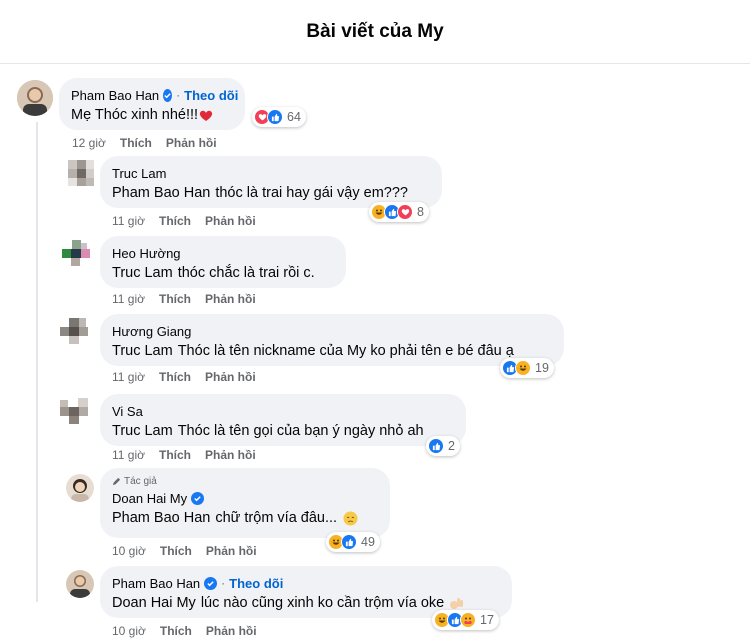 This screenshot has width=750, height=643. What do you see at coordinates (146, 253) in the screenshot?
I see `comment-author: Heo Hường` at bounding box center [146, 253].